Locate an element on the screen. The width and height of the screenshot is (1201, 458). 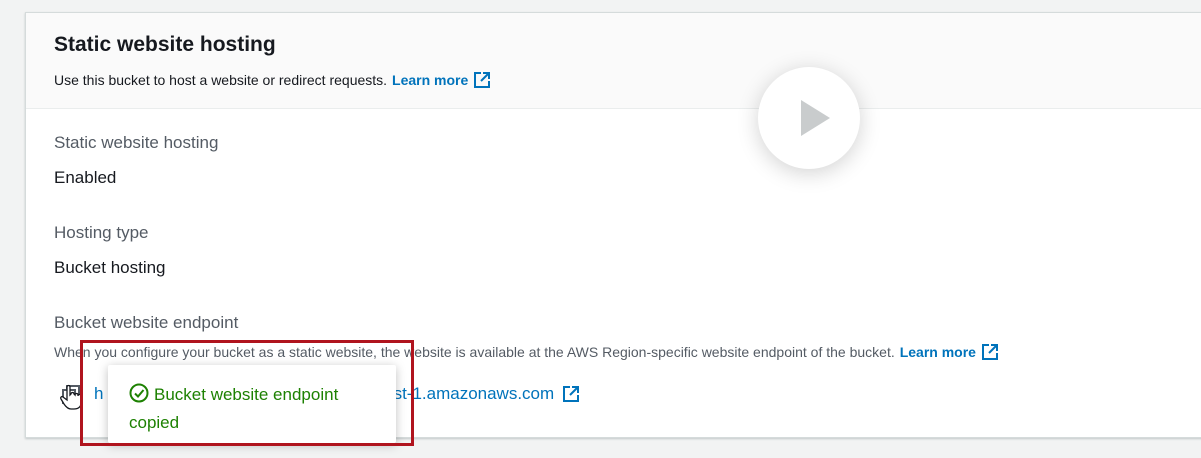
hosting-status-value: Enabled is located at coordinates (85, 177).